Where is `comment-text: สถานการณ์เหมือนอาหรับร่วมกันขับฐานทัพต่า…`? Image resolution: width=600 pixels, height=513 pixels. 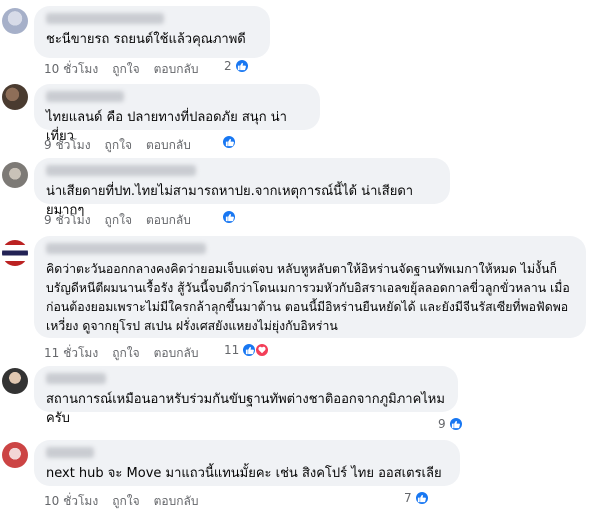
comment-text: สถานการณ์เหมือนอาหรับร่วมกันขับฐานทัพต่า… is located at coordinates (245, 409).